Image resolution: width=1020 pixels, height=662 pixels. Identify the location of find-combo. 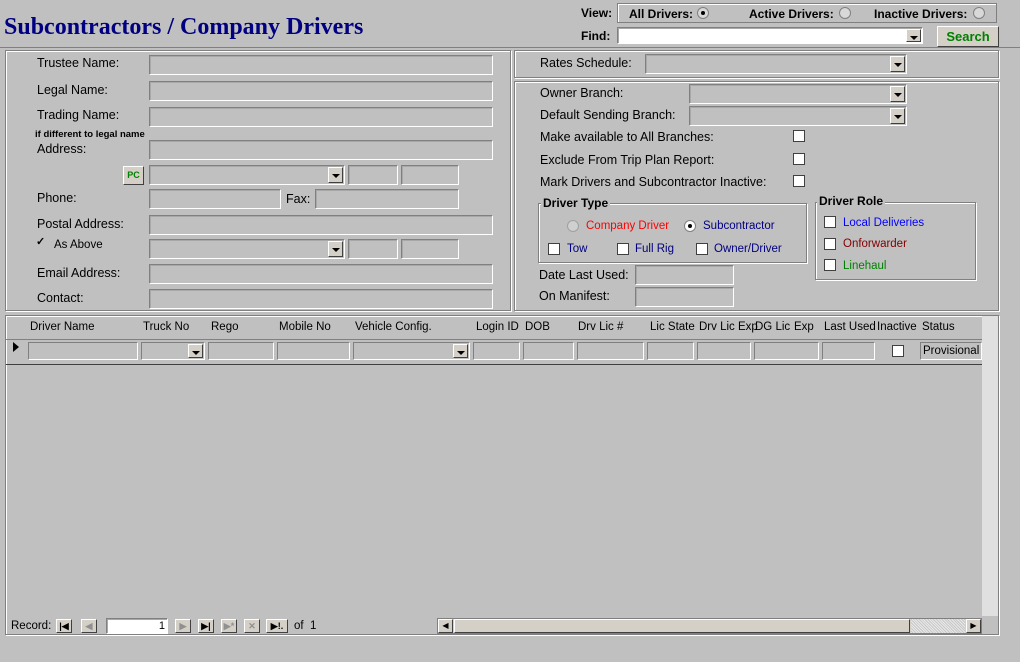
(770, 35).